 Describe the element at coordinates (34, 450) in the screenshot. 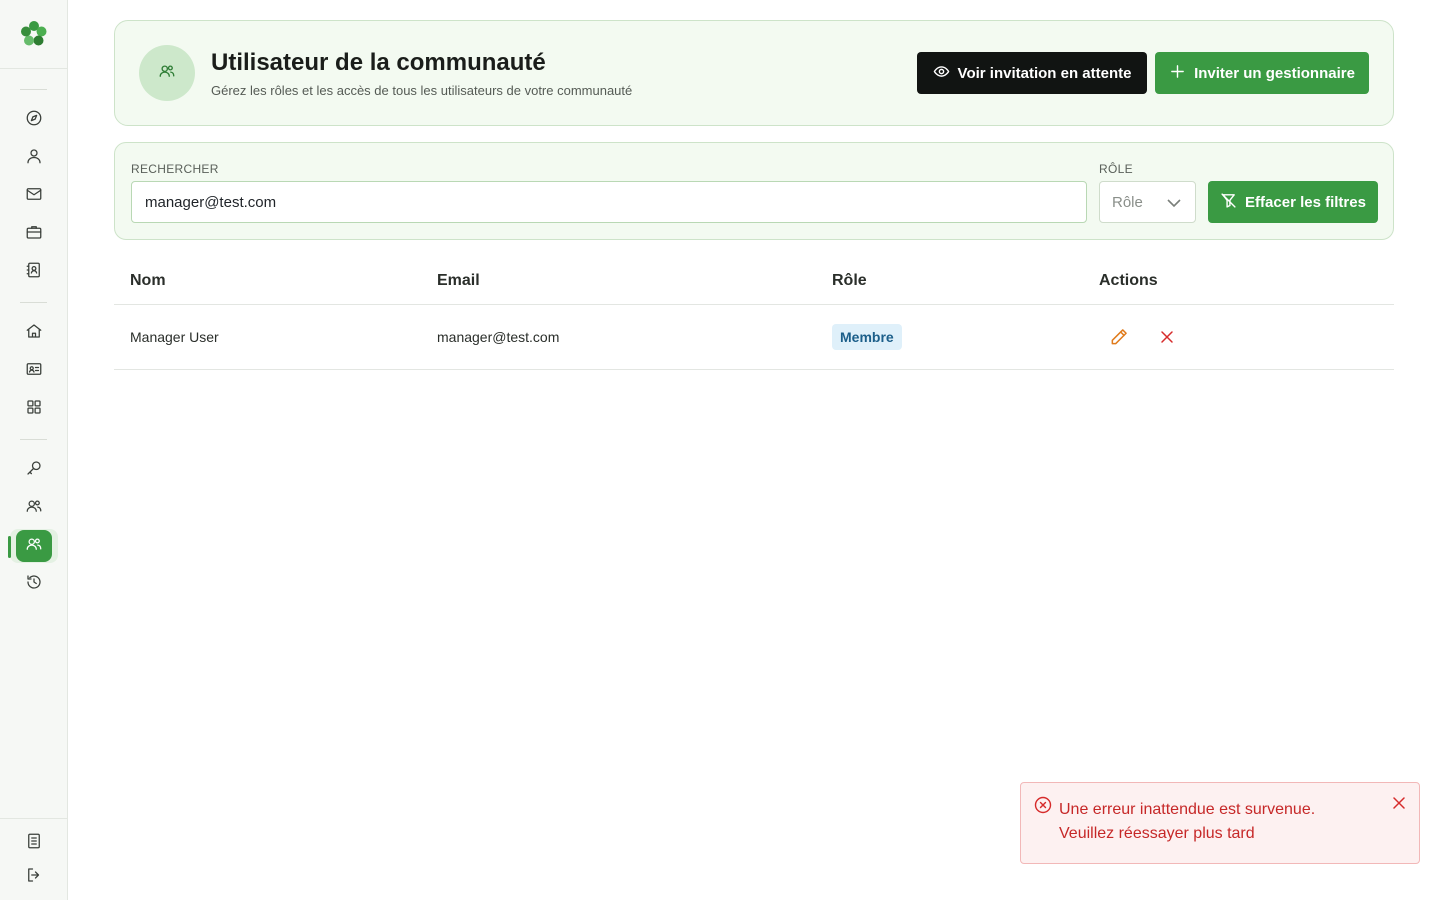

I see `sidebar` at that location.